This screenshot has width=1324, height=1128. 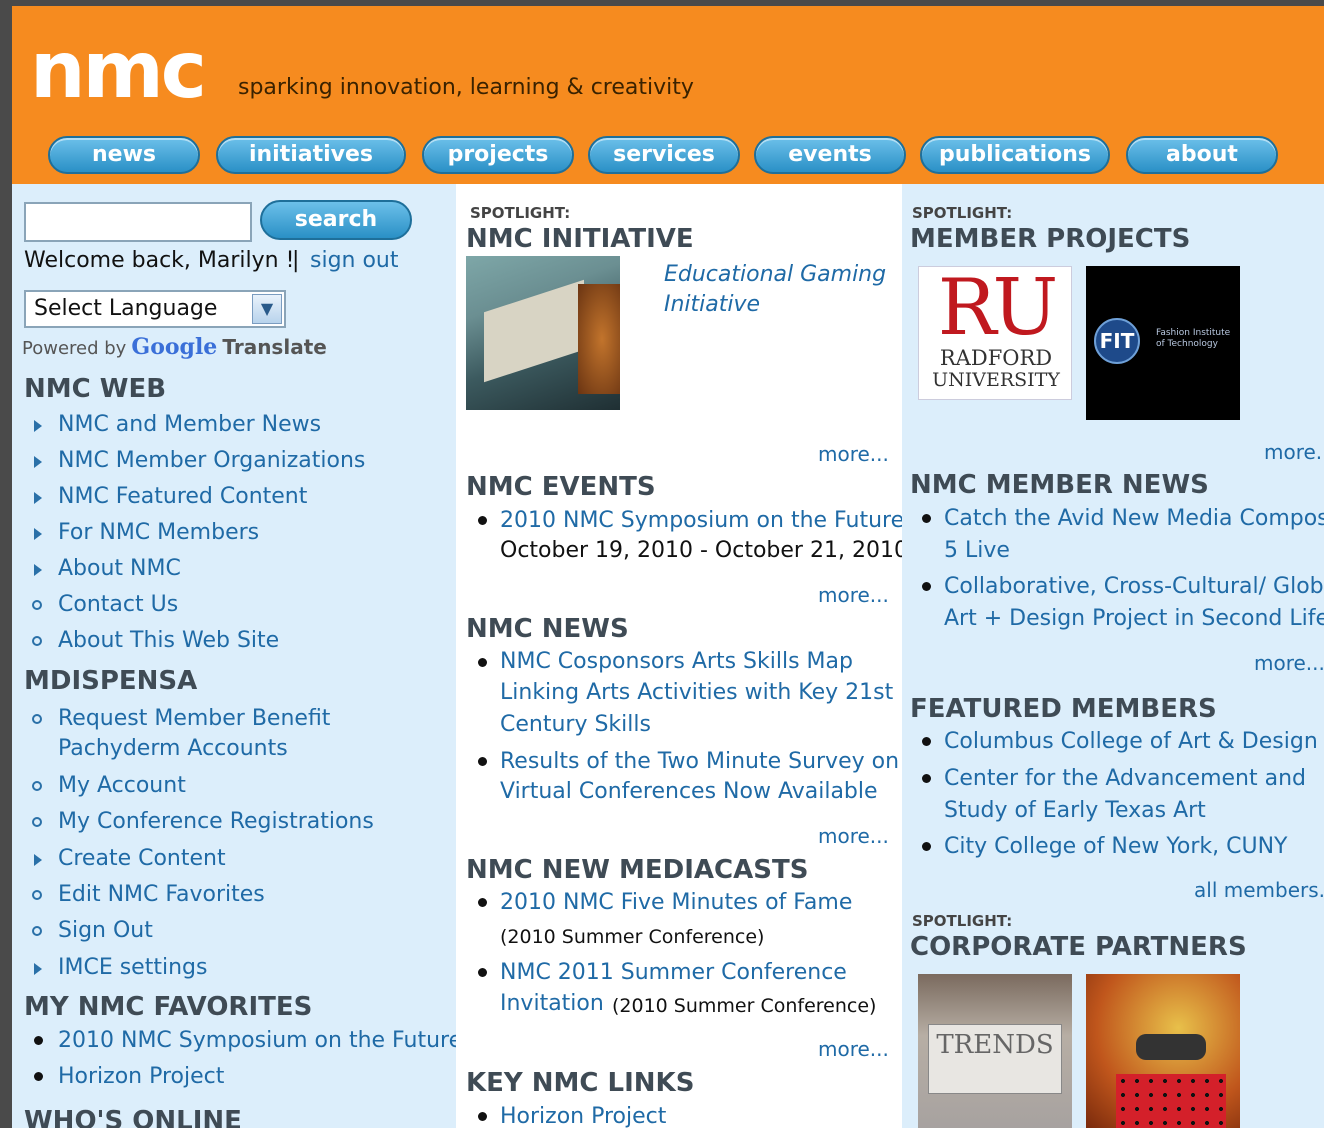 I want to click on nav-link-edit-favorites: Edit NMC Favorites, so click(x=161, y=895).